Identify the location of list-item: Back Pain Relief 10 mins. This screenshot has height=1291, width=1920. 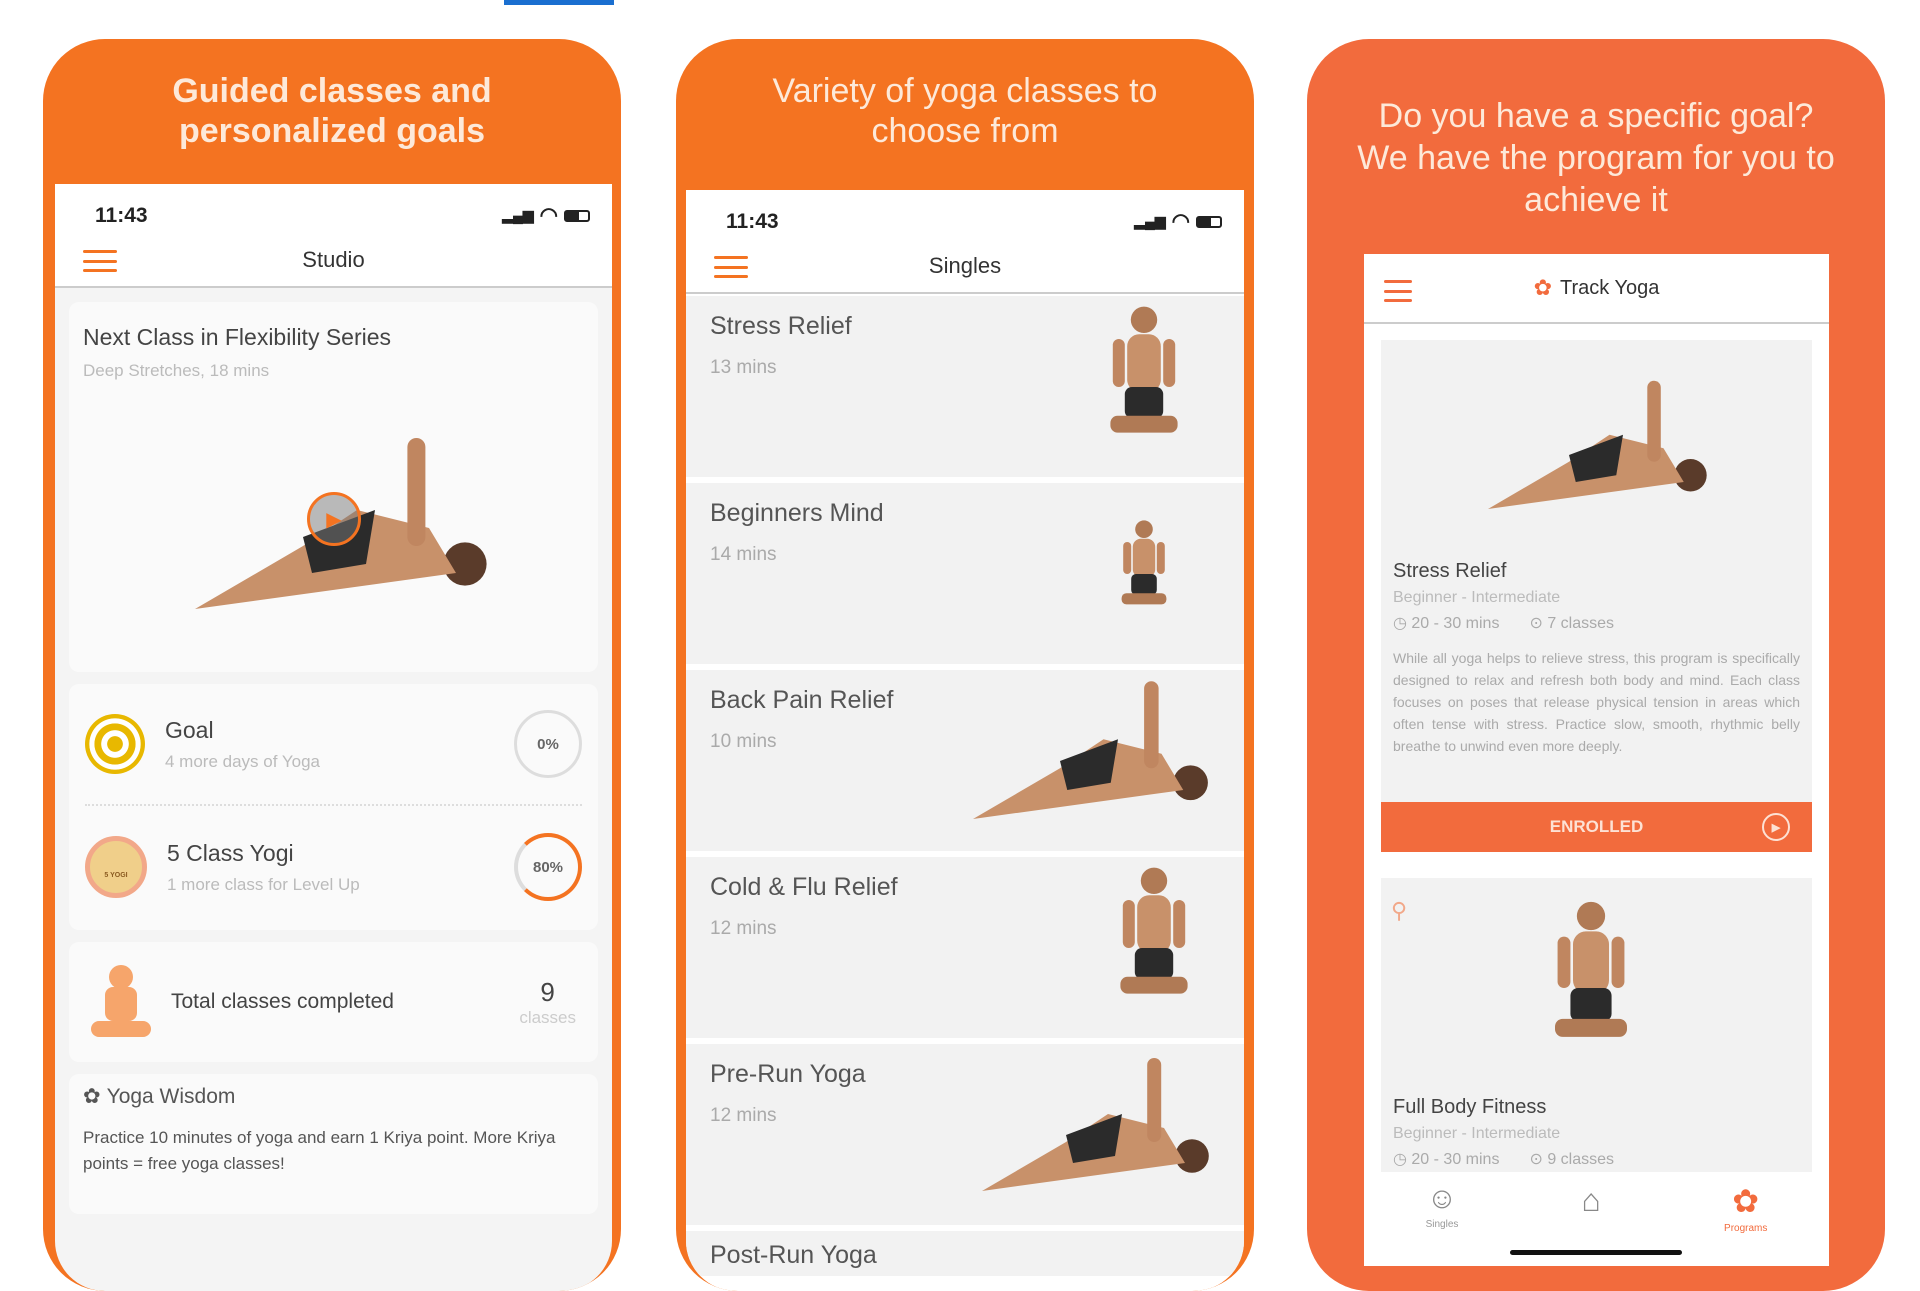
(965, 760).